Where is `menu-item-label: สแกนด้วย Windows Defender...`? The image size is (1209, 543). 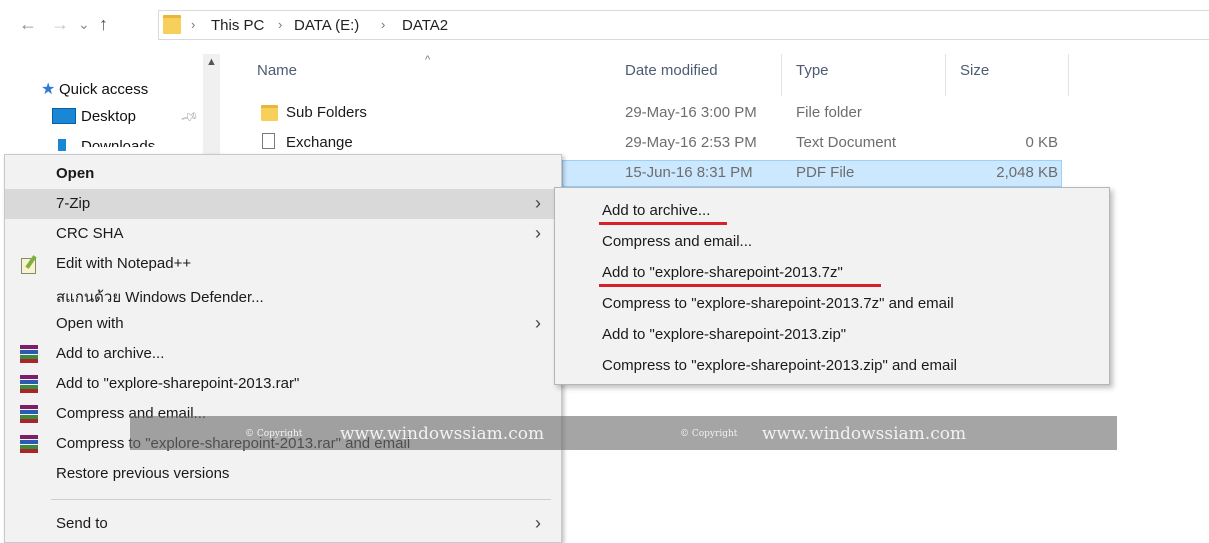 menu-item-label: สแกนด้วย Windows Defender... is located at coordinates (160, 297).